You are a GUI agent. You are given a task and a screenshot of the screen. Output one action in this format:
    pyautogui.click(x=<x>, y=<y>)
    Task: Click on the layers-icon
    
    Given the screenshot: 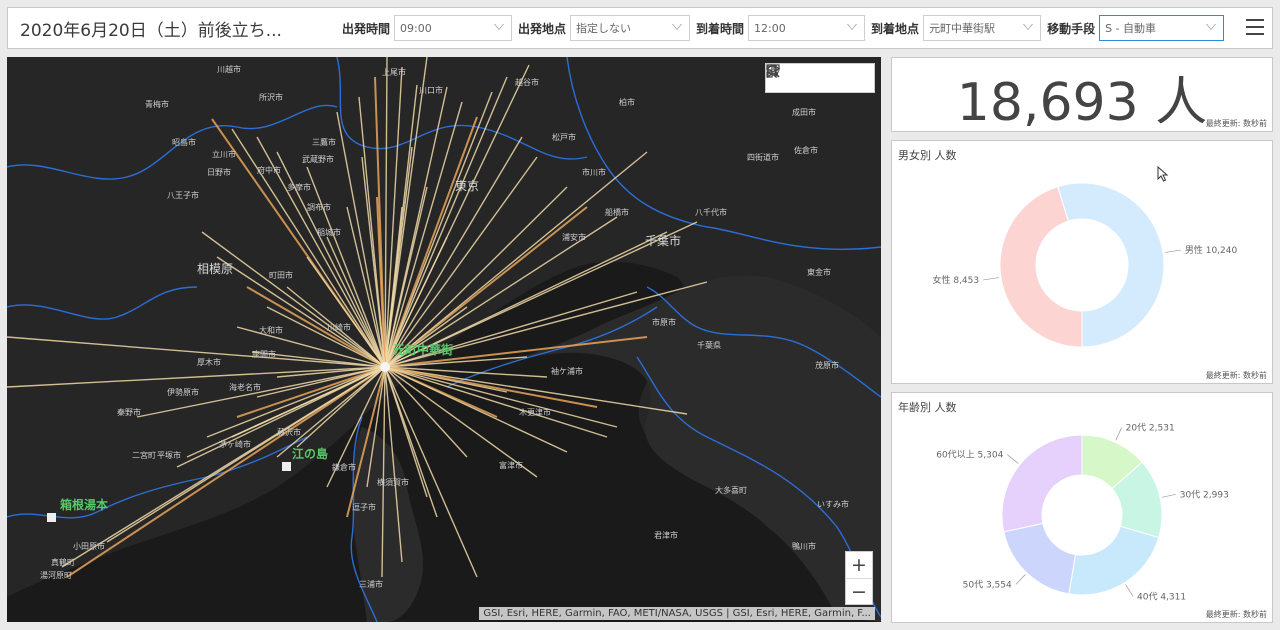 What is the action you would take?
    pyautogui.click(x=806, y=78)
    